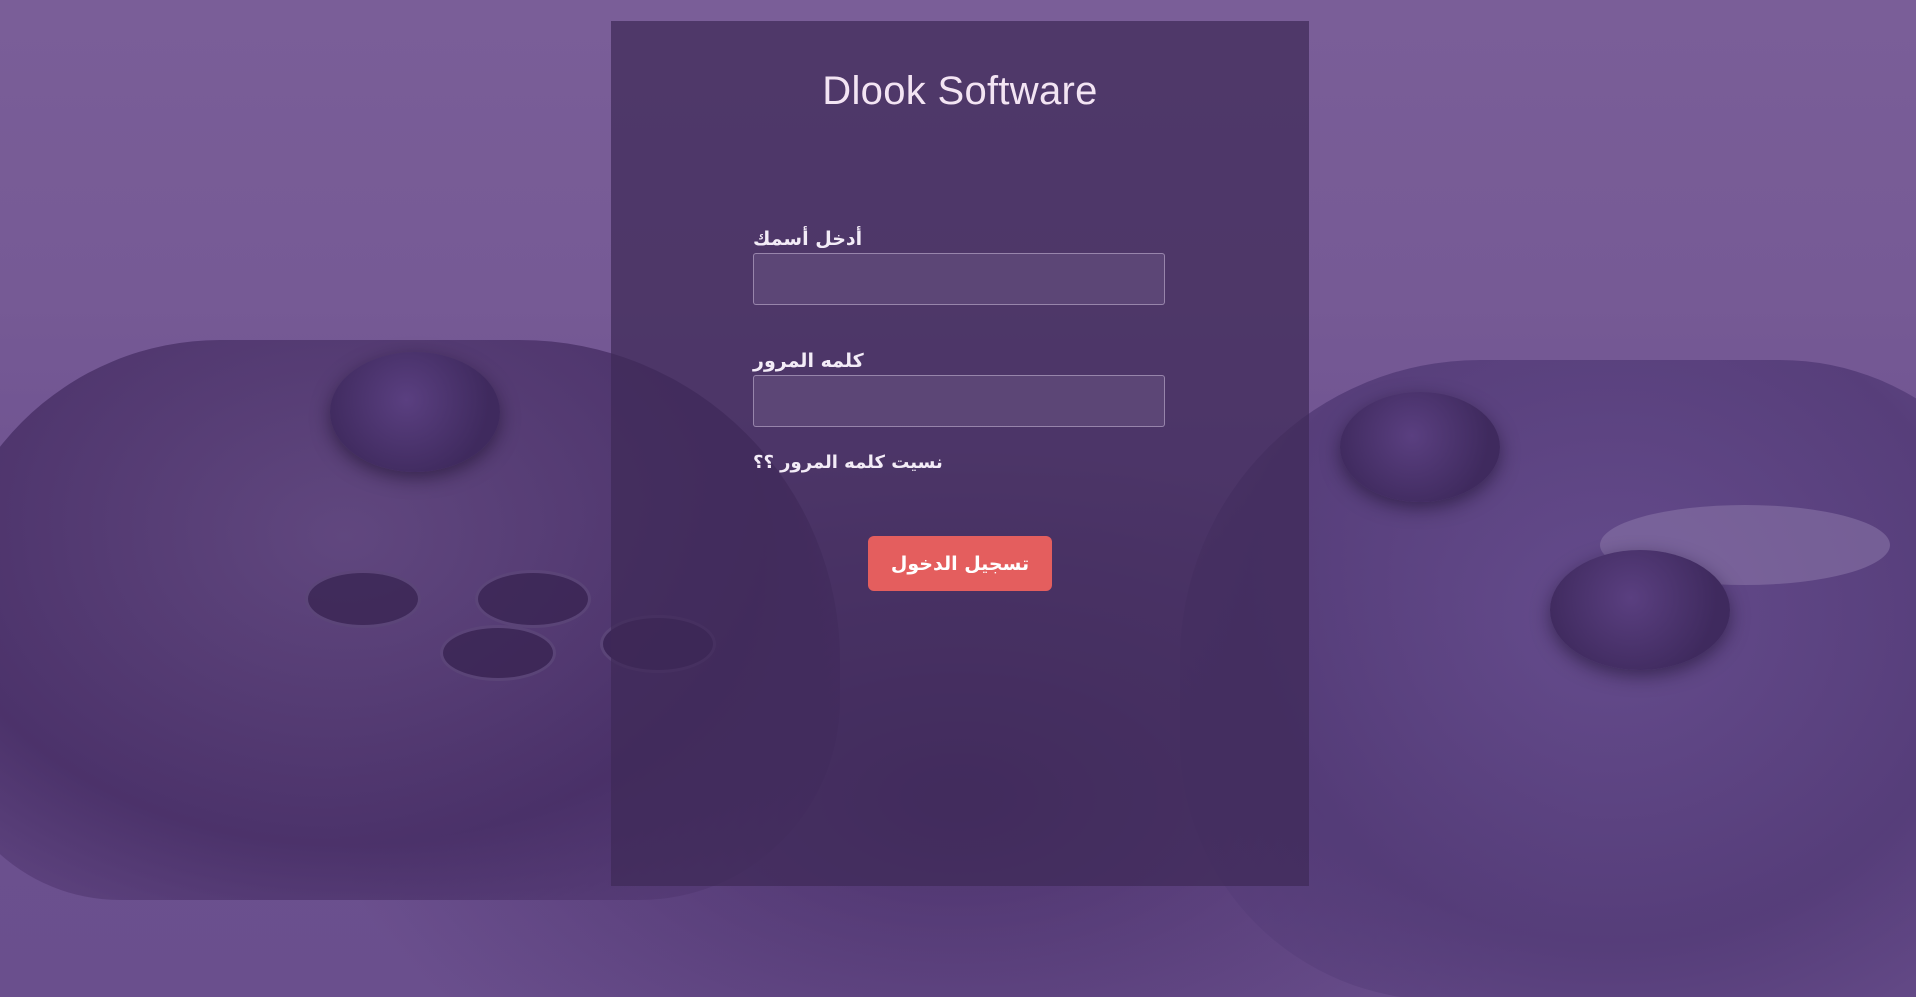  What do you see at coordinates (1420, 447) in the screenshot?
I see `controller-stick-right` at bounding box center [1420, 447].